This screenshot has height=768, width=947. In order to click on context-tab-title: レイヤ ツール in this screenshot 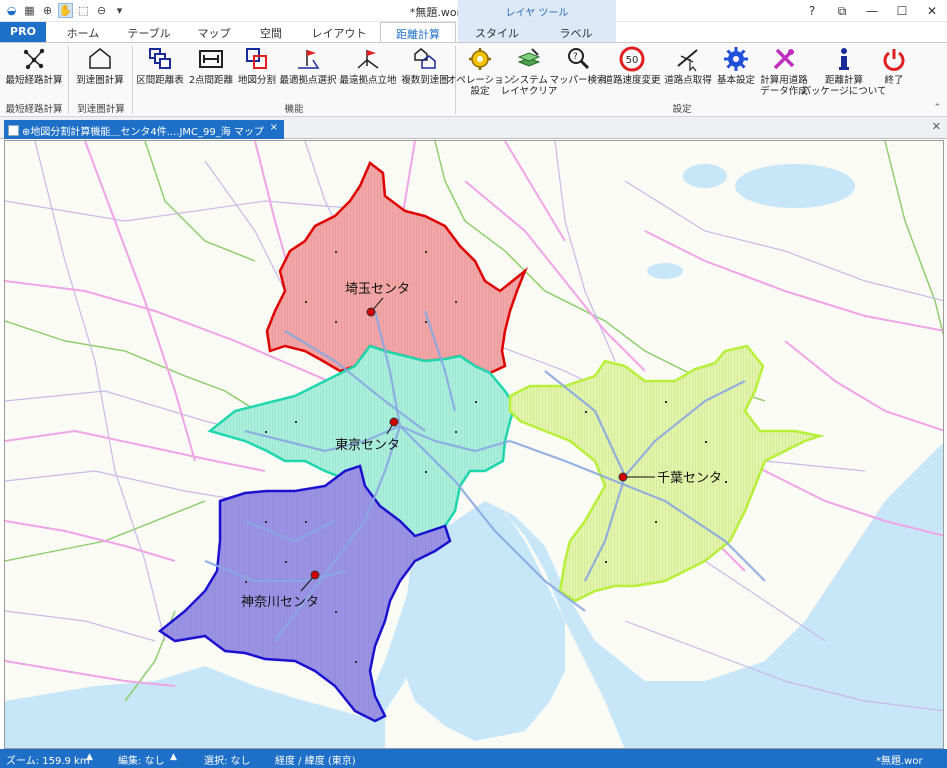, I will do `click(537, 11)`.